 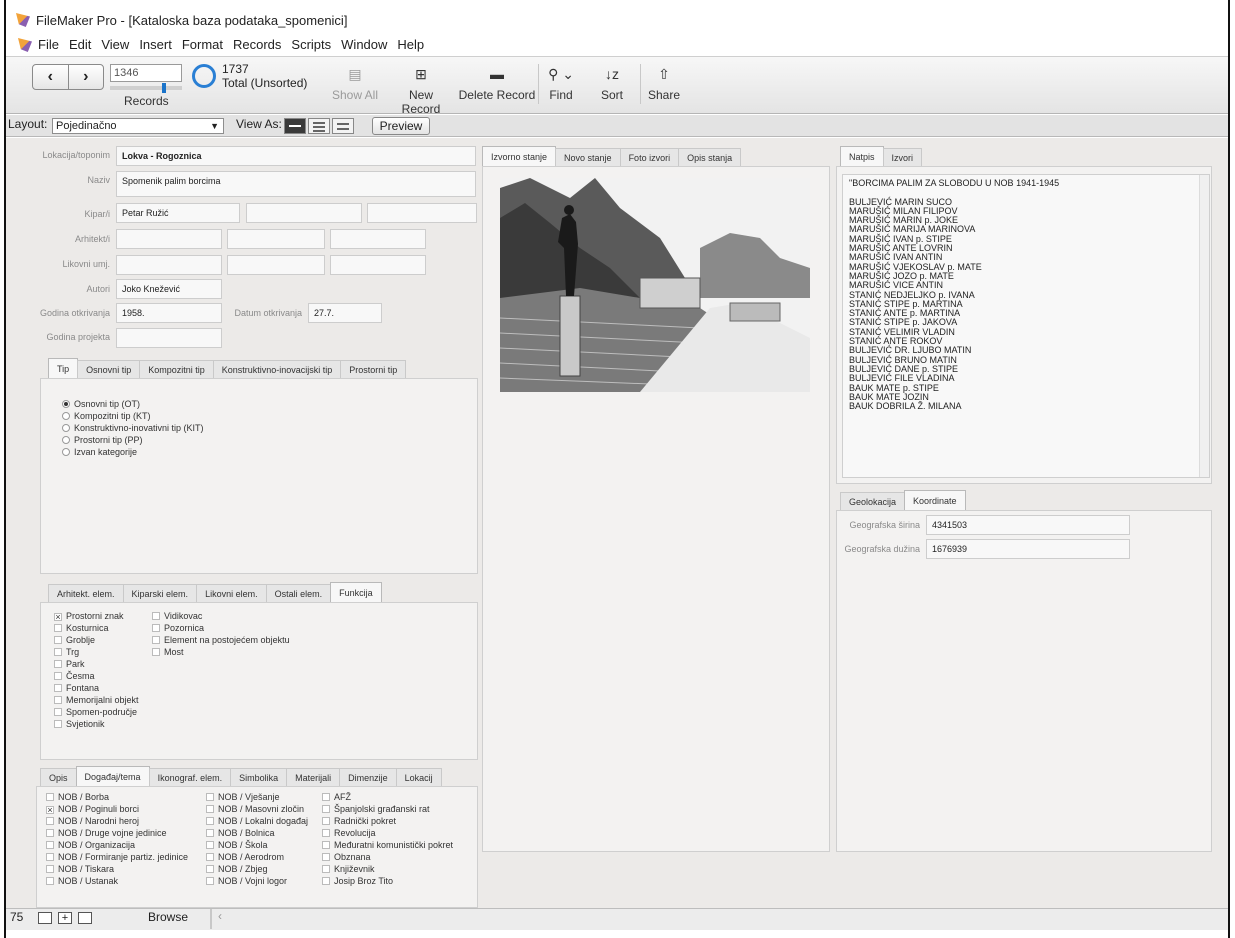 I want to click on funkcija-checkbox: Kosturnica, so click(x=104, y=628).